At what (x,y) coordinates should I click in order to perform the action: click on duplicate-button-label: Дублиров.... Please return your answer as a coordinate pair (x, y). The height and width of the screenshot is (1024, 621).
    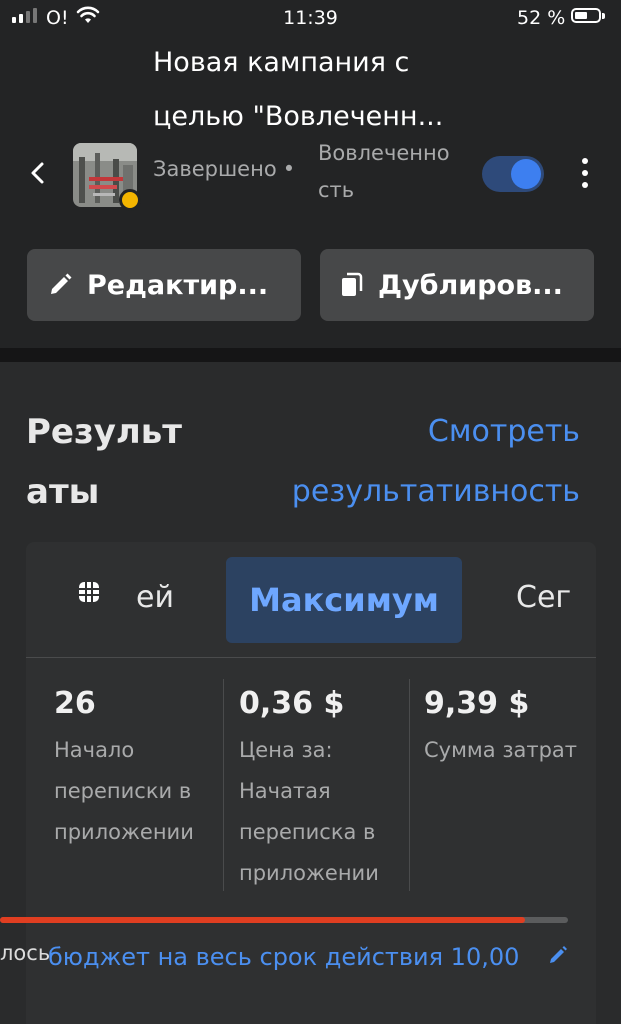
    Looking at the image, I should click on (470, 285).